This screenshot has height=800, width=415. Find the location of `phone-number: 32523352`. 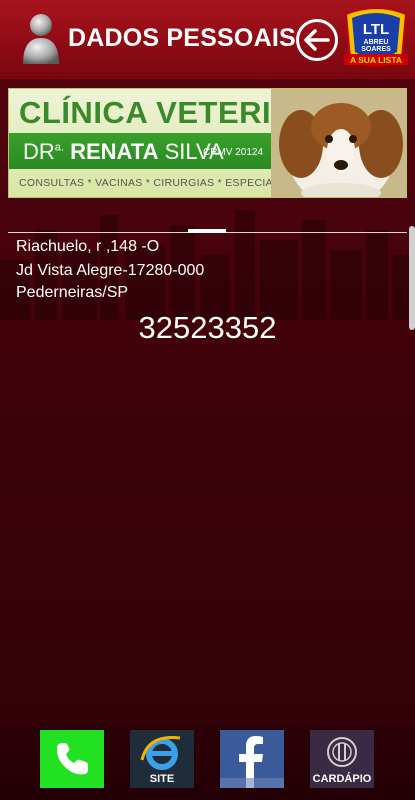

phone-number: 32523352 is located at coordinates (207, 328).